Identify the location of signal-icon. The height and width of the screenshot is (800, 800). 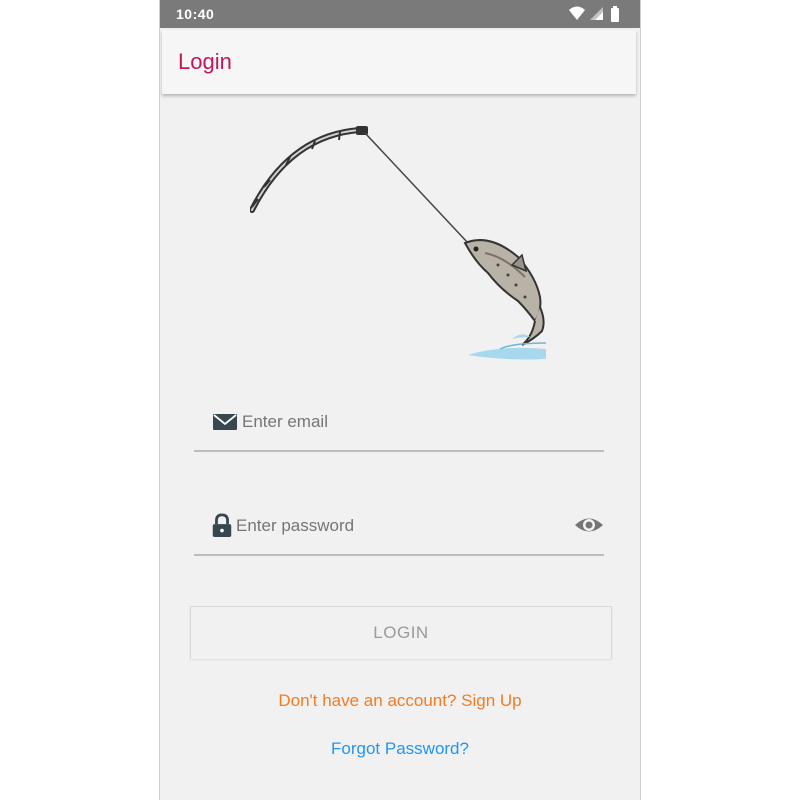
(596, 13).